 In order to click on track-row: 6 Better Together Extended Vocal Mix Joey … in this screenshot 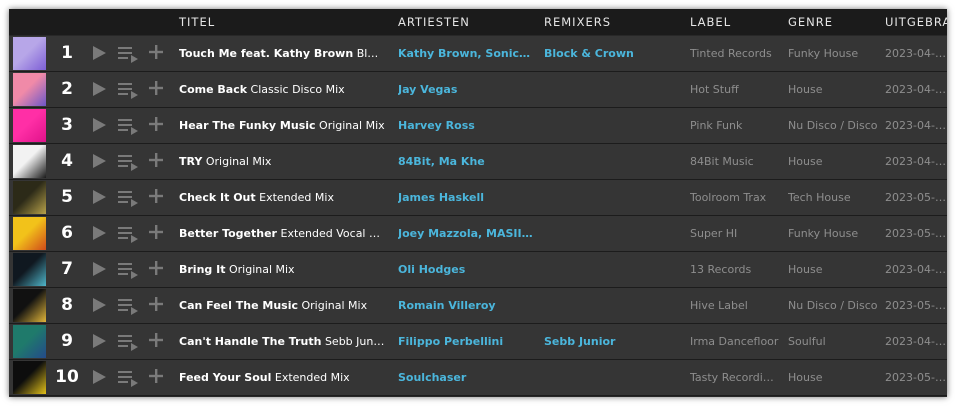, I will do `click(478, 234)`.